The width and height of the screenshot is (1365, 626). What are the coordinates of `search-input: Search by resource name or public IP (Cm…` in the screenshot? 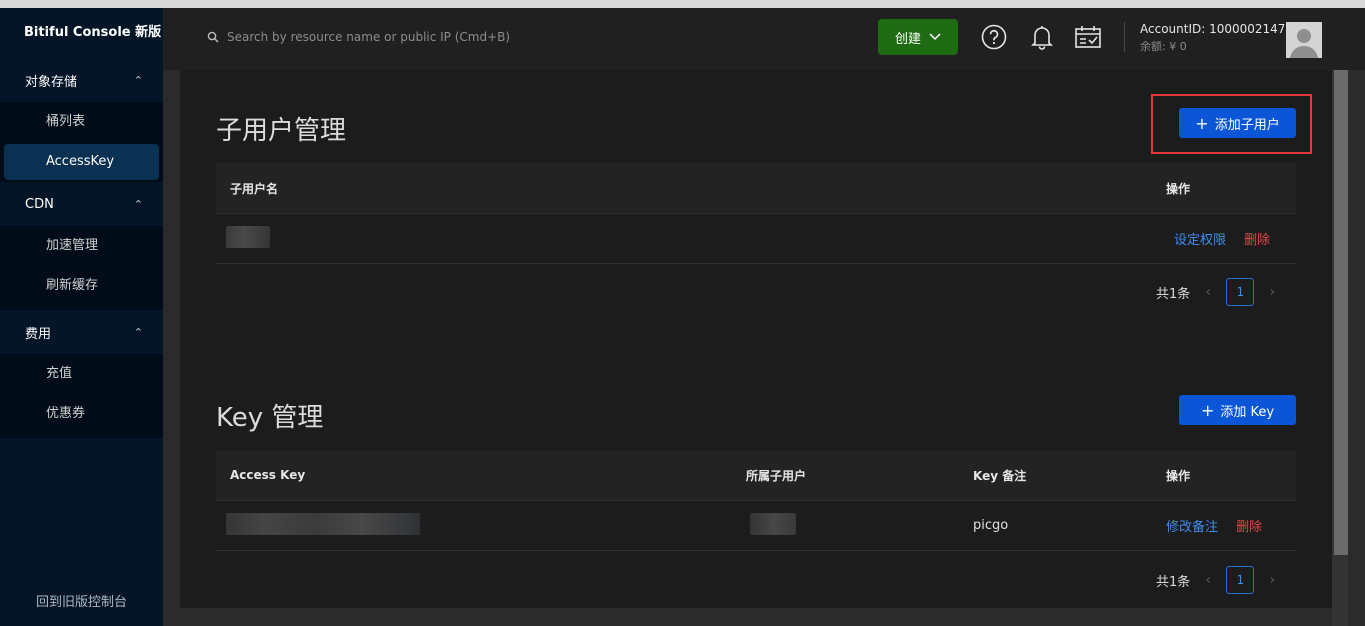 It's located at (358, 37).